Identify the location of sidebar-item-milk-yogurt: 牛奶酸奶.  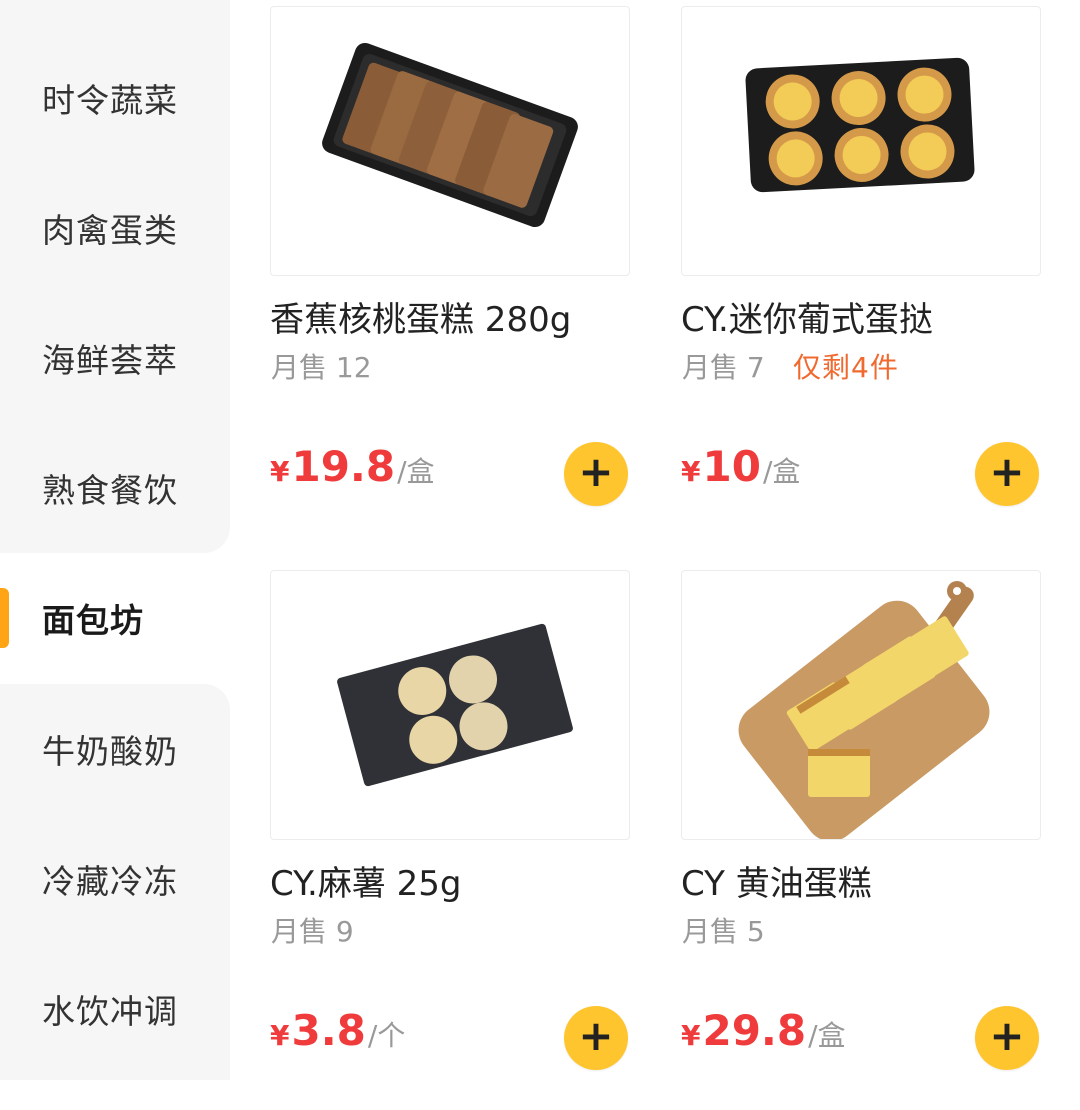
(115, 749).